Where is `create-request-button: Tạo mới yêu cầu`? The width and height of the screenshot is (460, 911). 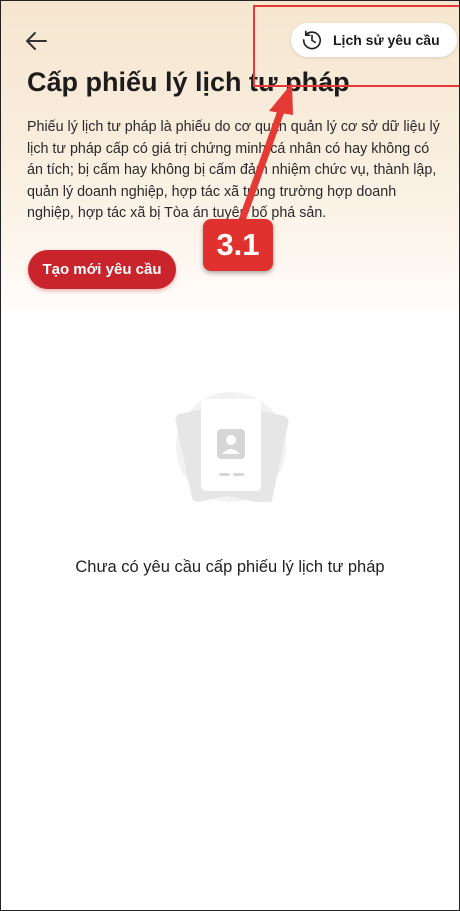
create-request-button: Tạo mới yêu cầu is located at coordinates (102, 269).